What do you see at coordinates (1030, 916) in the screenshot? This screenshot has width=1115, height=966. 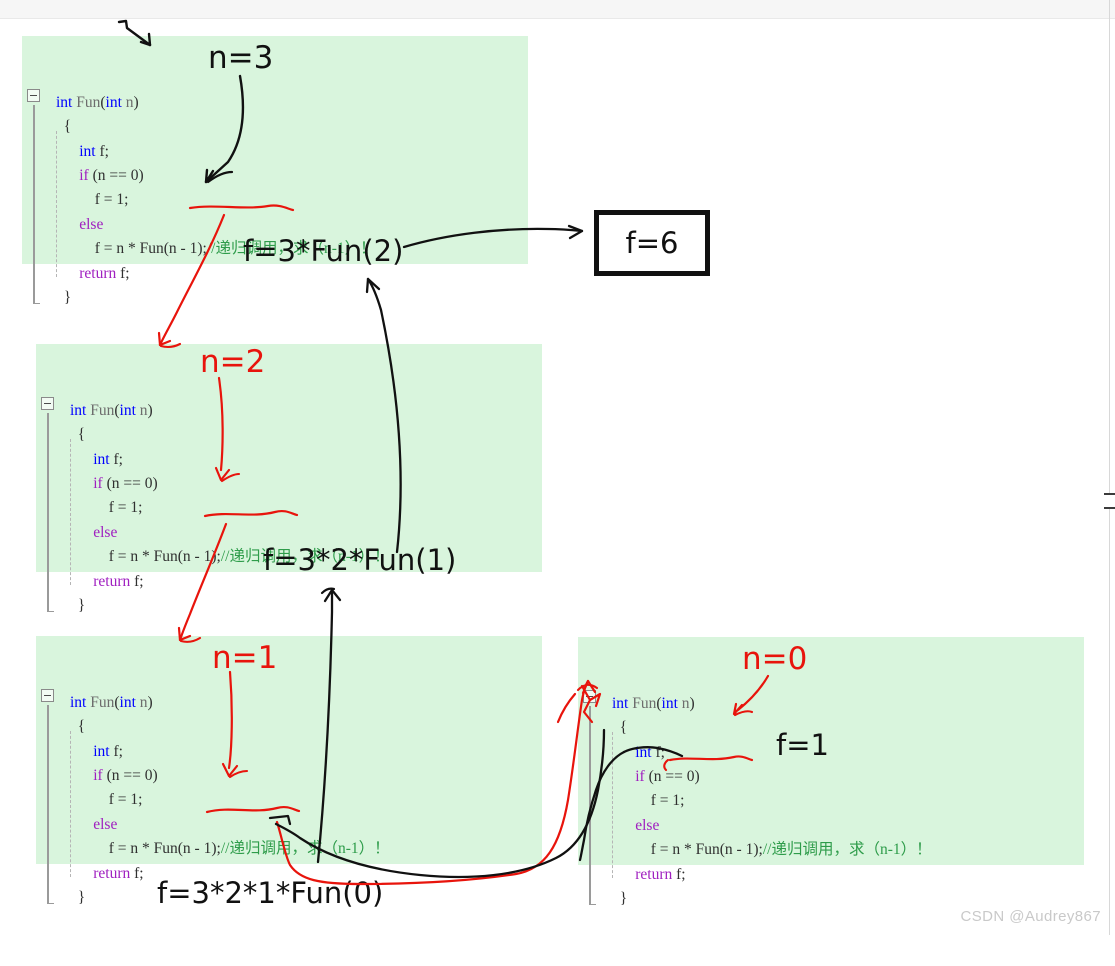 I see `watermark: CSDN @Audrey867` at bounding box center [1030, 916].